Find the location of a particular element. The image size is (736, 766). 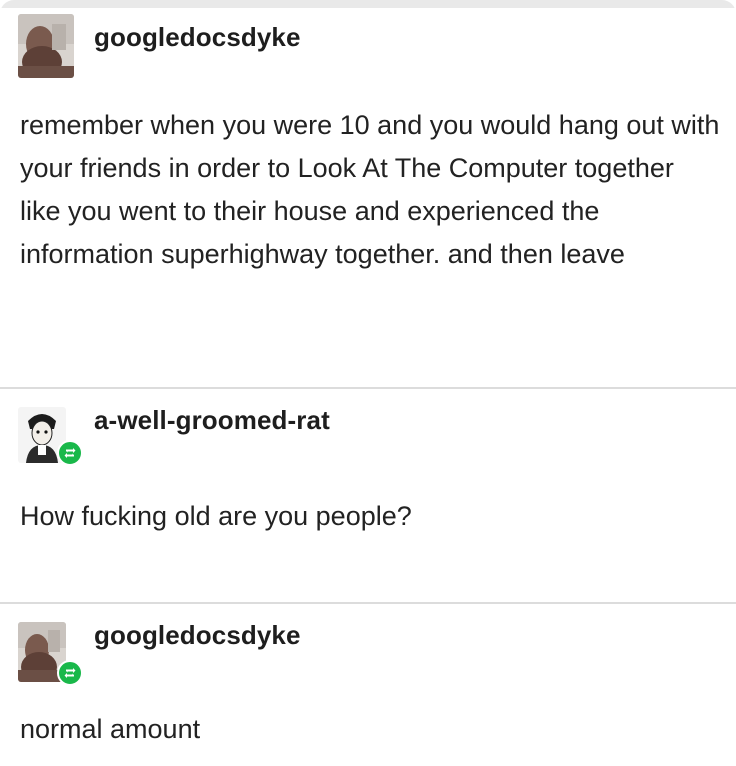

avatar-googledocsdyke is located at coordinates (46, 46).